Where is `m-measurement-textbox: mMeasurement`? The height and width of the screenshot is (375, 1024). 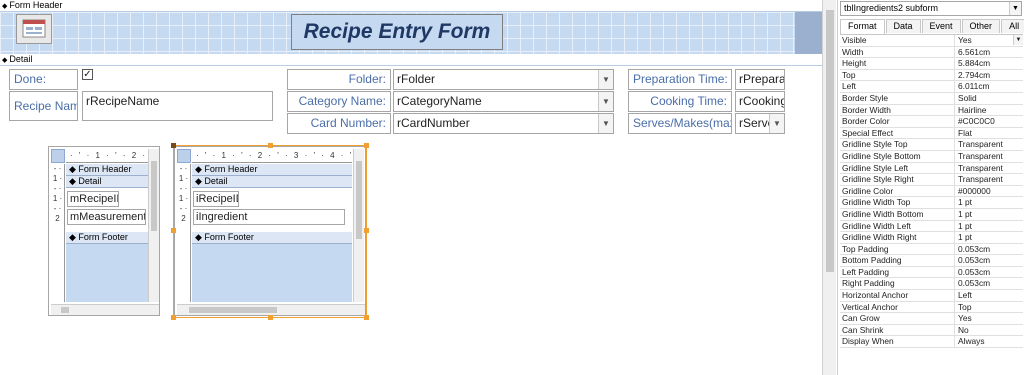
m-measurement-textbox: mMeasurement is located at coordinates (106, 217).